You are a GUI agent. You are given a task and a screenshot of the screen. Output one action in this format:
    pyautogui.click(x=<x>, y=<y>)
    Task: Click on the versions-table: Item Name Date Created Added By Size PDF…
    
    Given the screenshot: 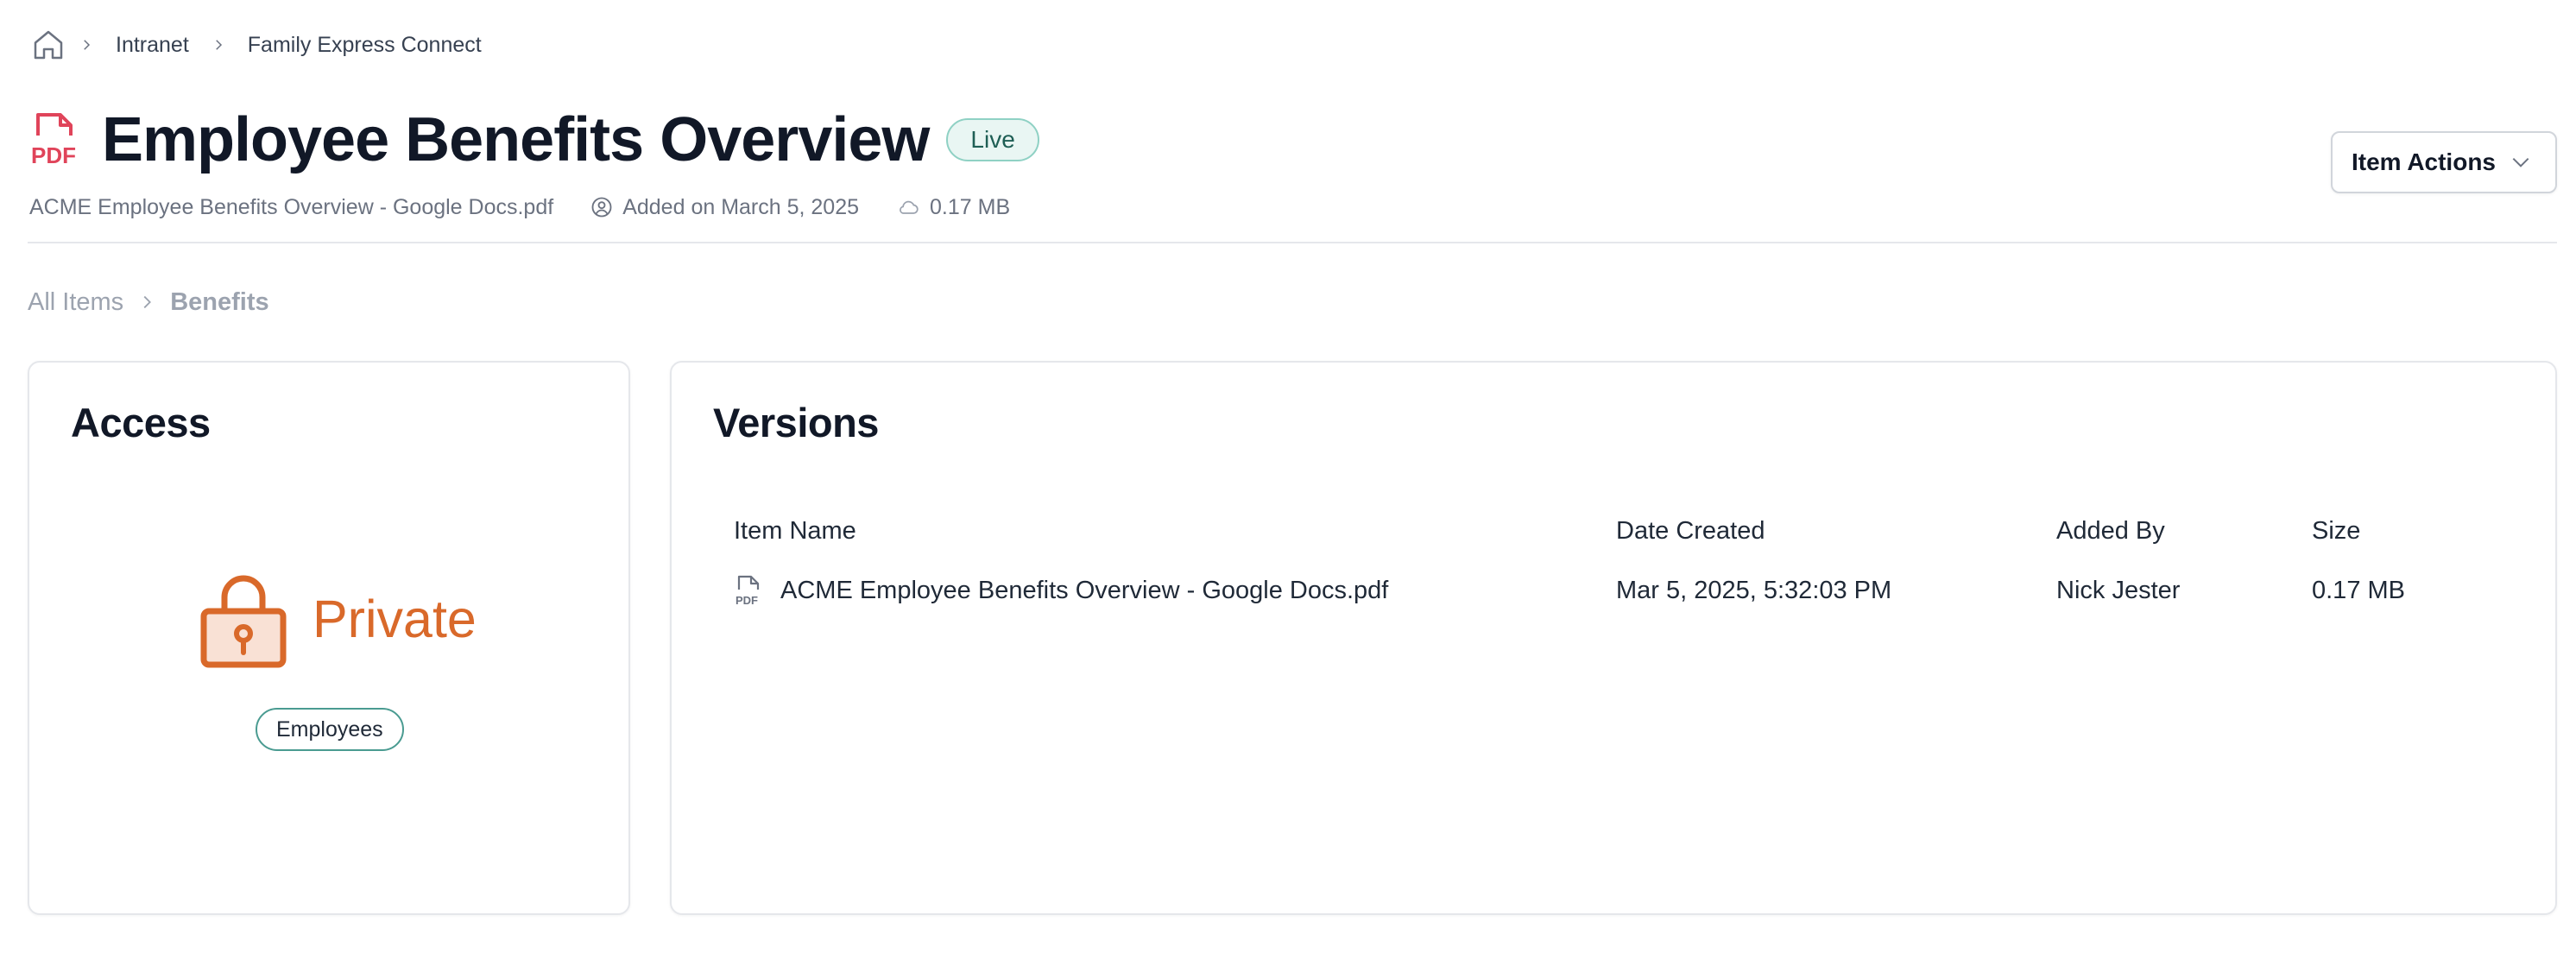 What is the action you would take?
    pyautogui.click(x=1615, y=568)
    